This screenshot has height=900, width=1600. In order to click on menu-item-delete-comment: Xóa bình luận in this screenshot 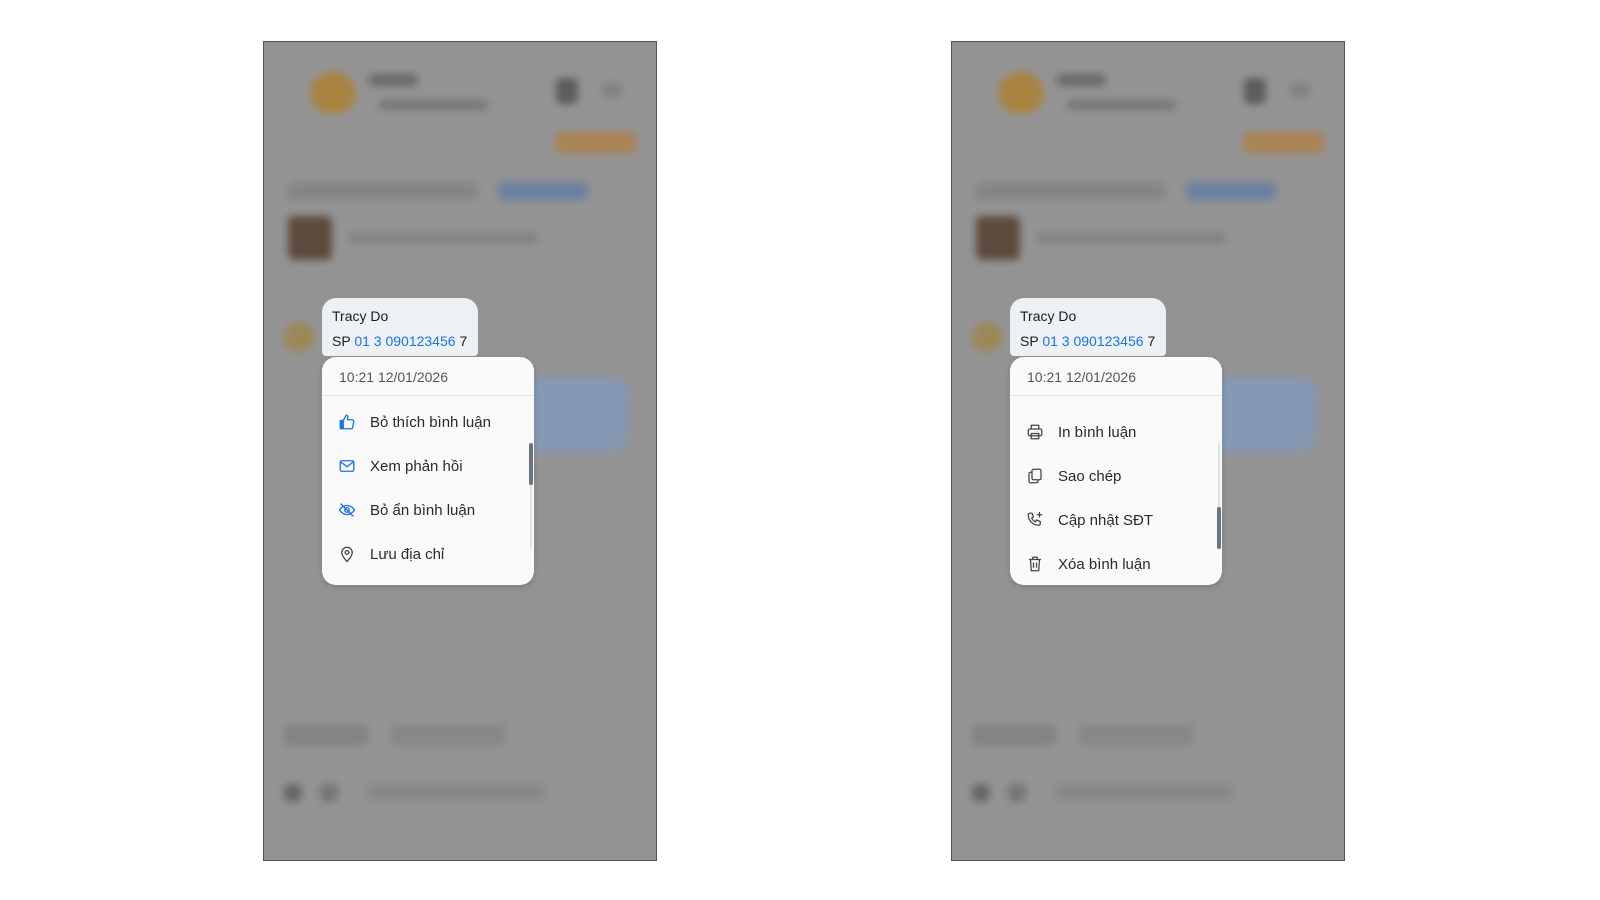, I will do `click(1110, 563)`.